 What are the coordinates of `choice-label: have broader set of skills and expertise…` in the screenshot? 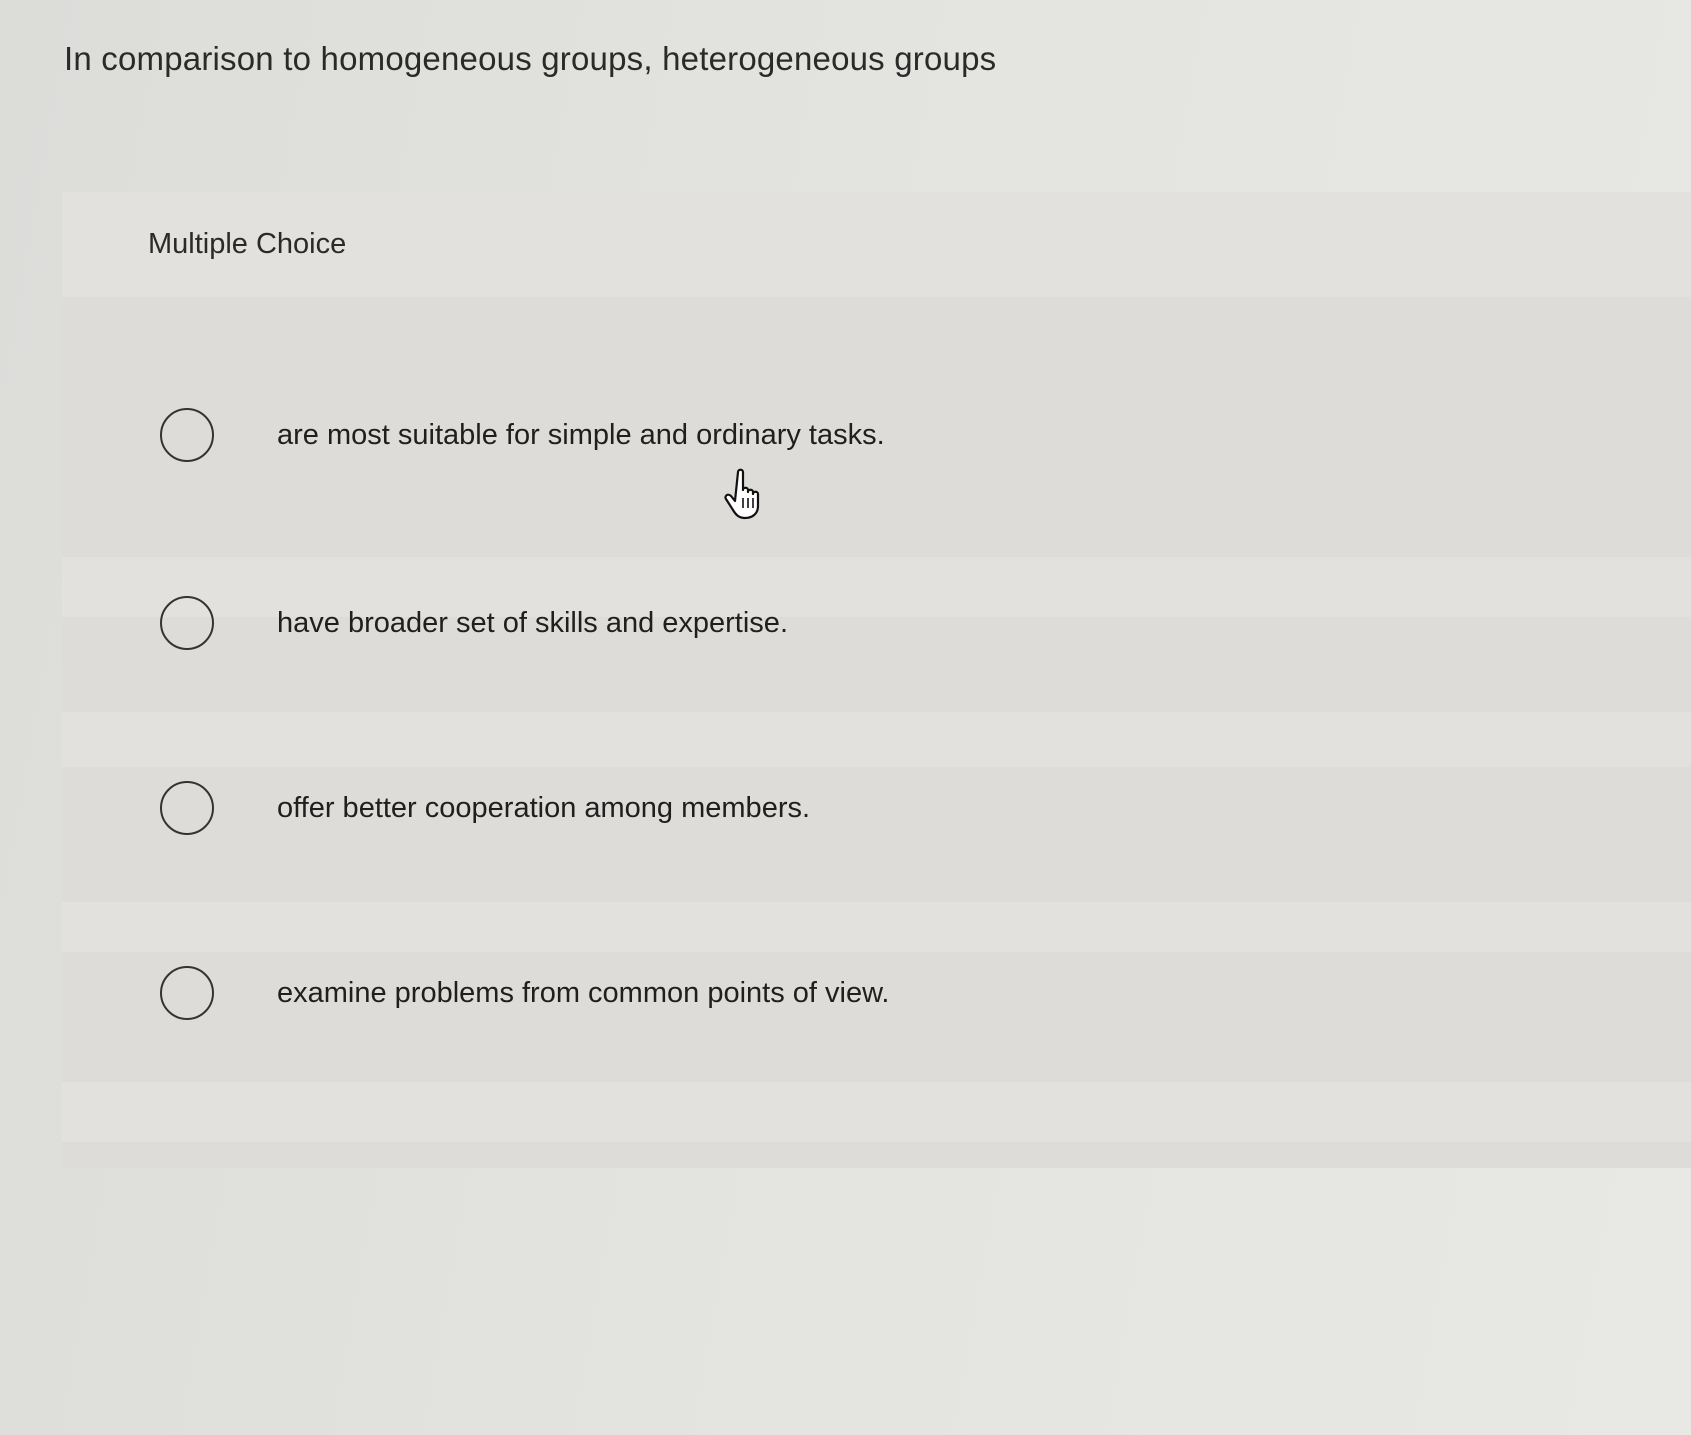 It's located at (532, 623).